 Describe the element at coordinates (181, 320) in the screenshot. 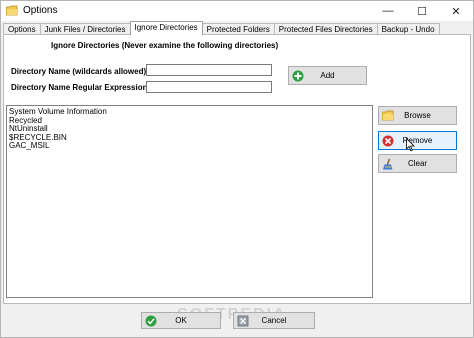

I see `ok-button: OK` at that location.